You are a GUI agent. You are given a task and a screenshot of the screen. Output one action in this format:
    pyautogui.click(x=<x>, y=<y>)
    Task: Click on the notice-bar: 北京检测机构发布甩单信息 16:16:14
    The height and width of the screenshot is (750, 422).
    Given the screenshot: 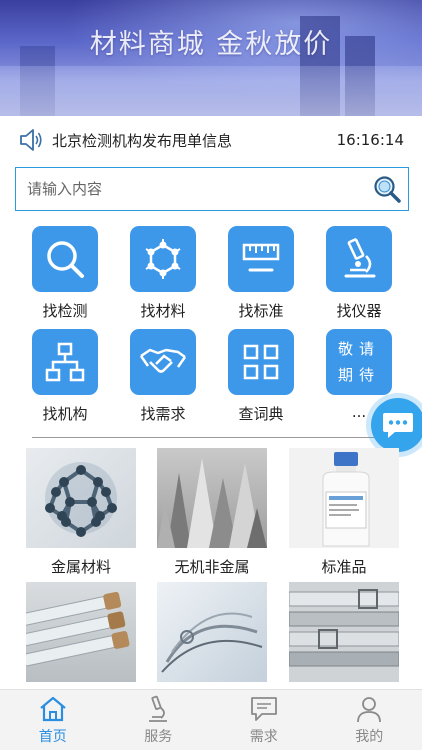 What is the action you would take?
    pyautogui.click(x=211, y=140)
    